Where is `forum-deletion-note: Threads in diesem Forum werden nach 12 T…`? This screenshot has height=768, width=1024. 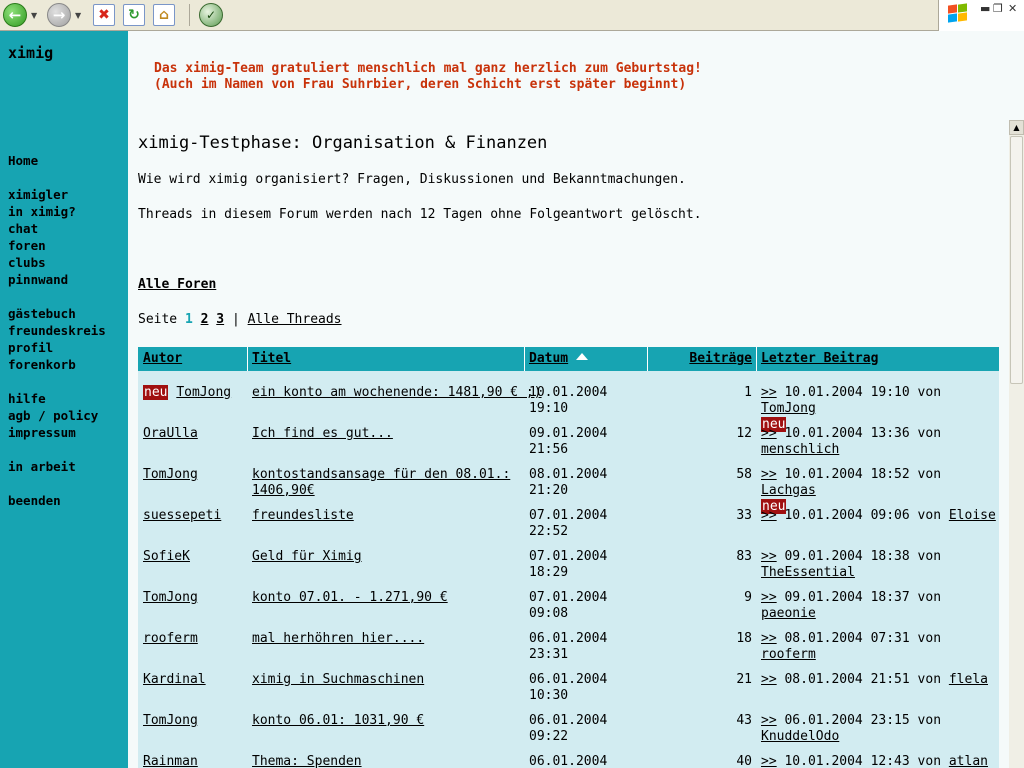
forum-deletion-note: Threads in diesem Forum werden nach 12 T… is located at coordinates (420, 214).